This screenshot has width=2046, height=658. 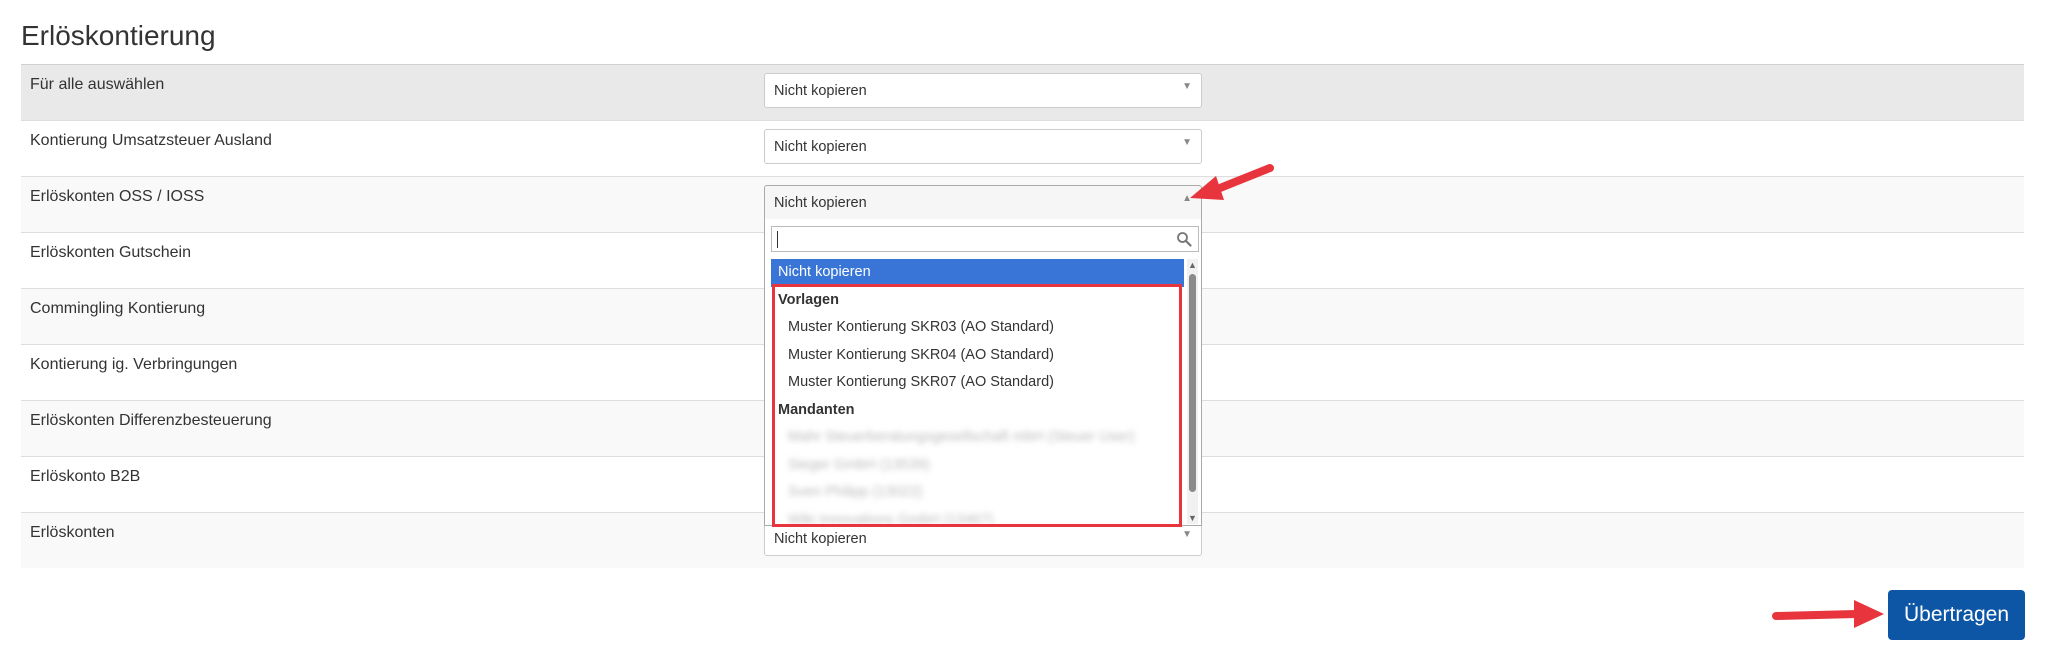 I want to click on dropdown-scrollbar: ▲ ▼, so click(x=1192, y=391).